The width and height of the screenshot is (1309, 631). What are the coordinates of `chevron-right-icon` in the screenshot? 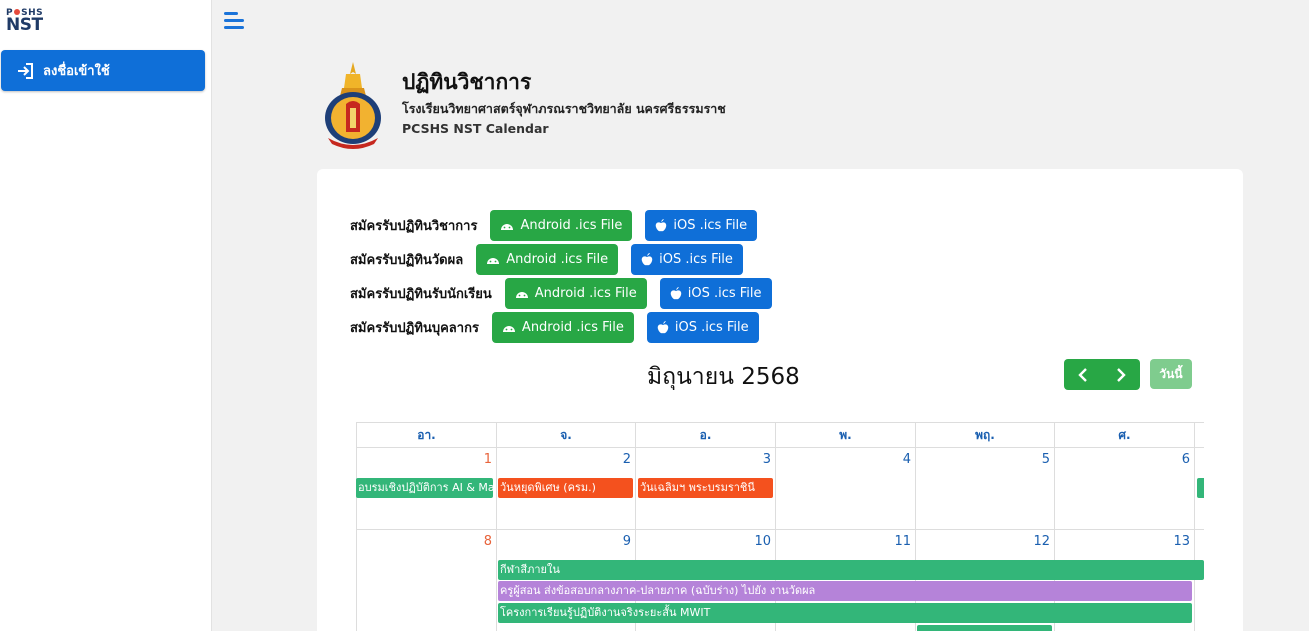 It's located at (1121, 374).